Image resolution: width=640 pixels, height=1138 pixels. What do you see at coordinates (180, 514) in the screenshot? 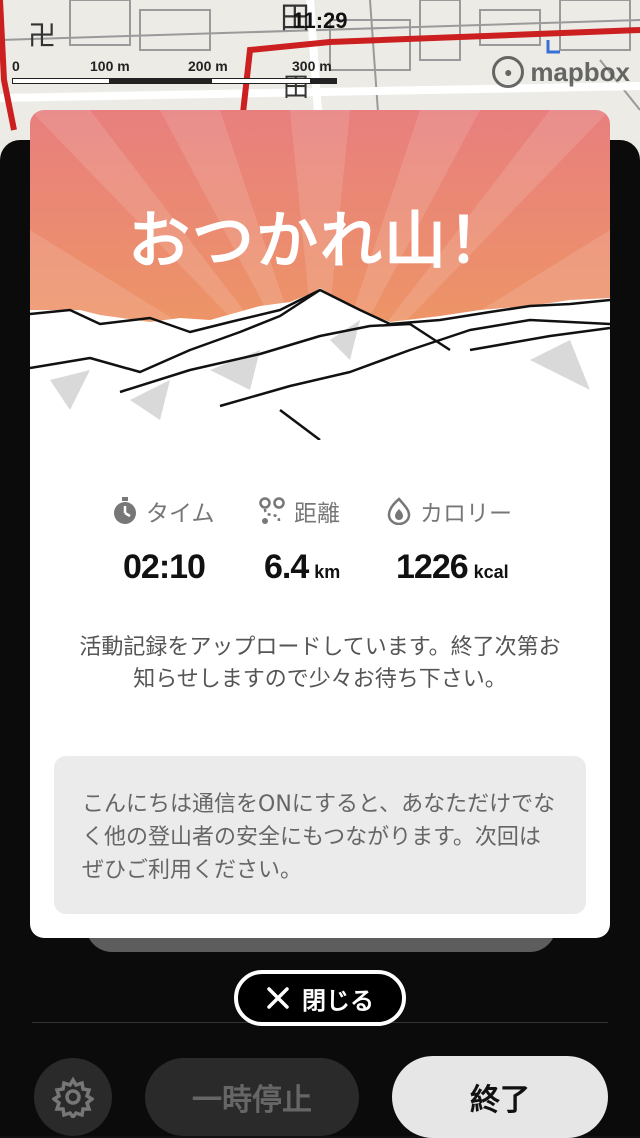
I see `stat-label-text: タイム` at bounding box center [180, 514].